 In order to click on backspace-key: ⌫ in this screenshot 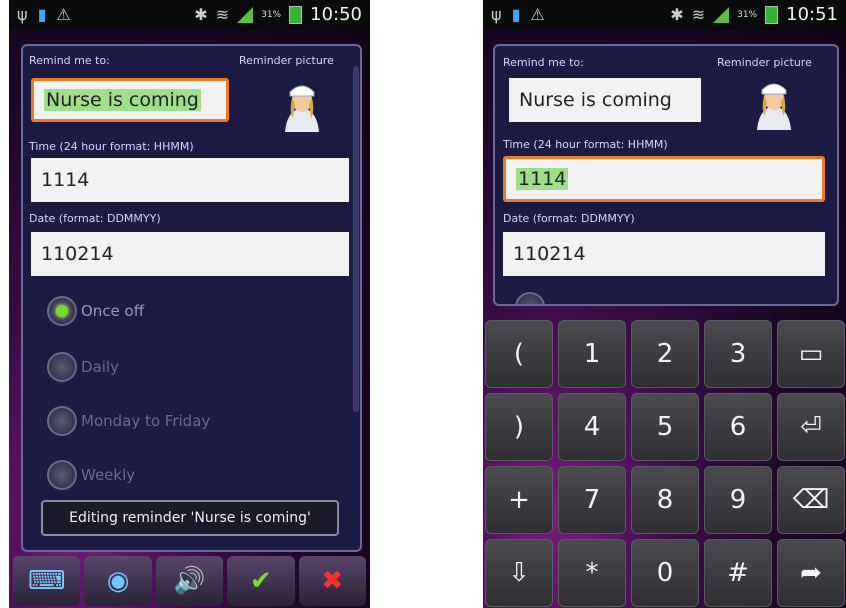, I will do `click(811, 500)`.